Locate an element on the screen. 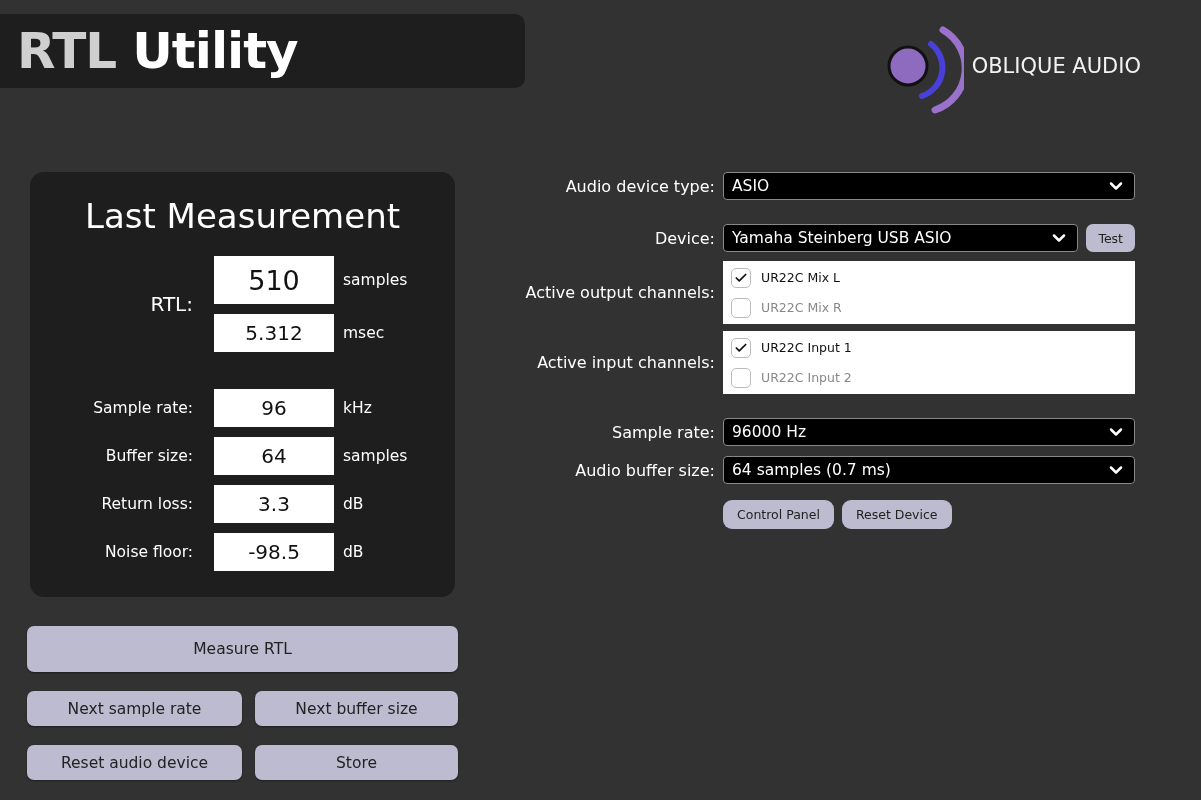 The image size is (1201, 800). setting-label: Active output channels: is located at coordinates (620, 292).